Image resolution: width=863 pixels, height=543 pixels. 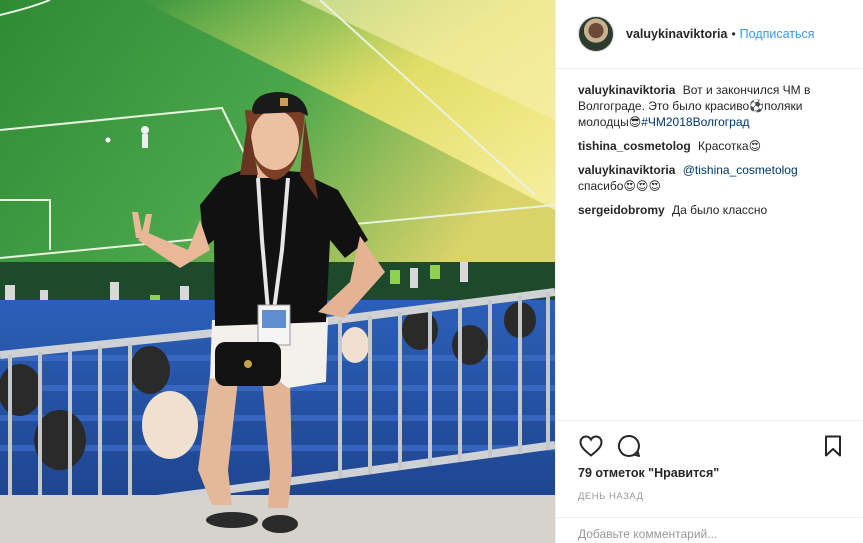 I want to click on avatar, so click(x=596, y=34).